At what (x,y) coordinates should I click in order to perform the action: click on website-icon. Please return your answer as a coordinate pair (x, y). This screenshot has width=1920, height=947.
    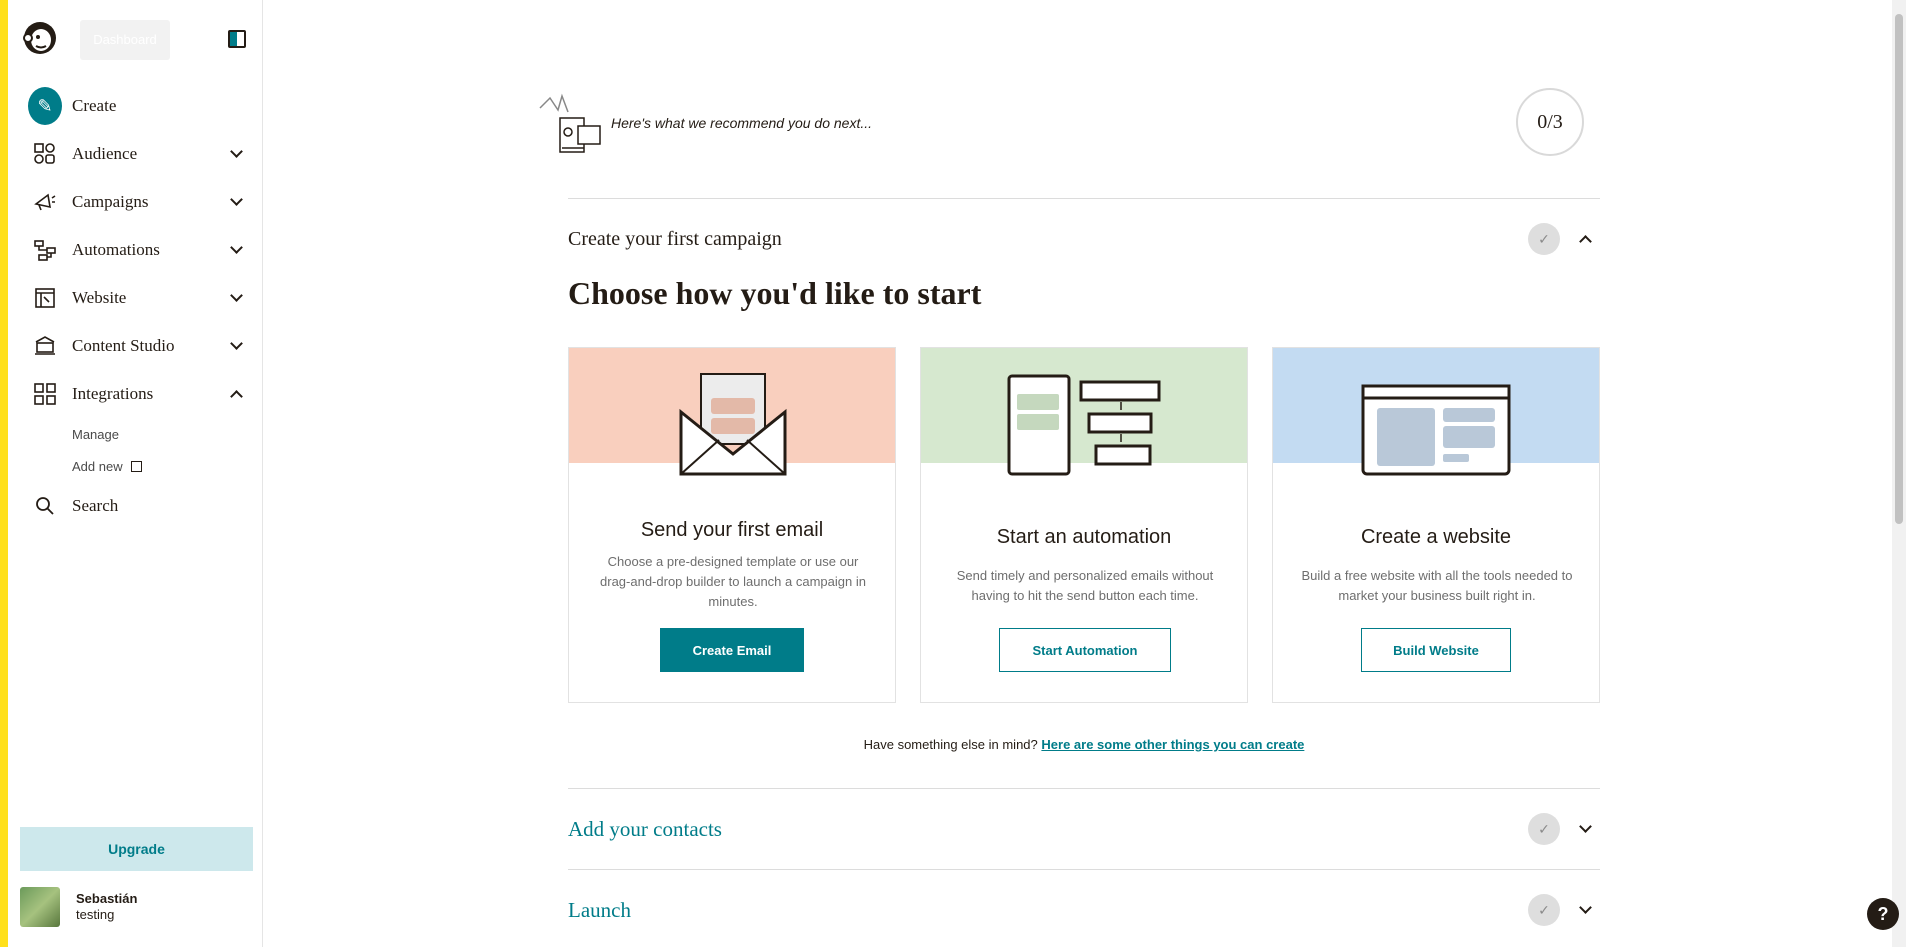
    Looking at the image, I should click on (45, 298).